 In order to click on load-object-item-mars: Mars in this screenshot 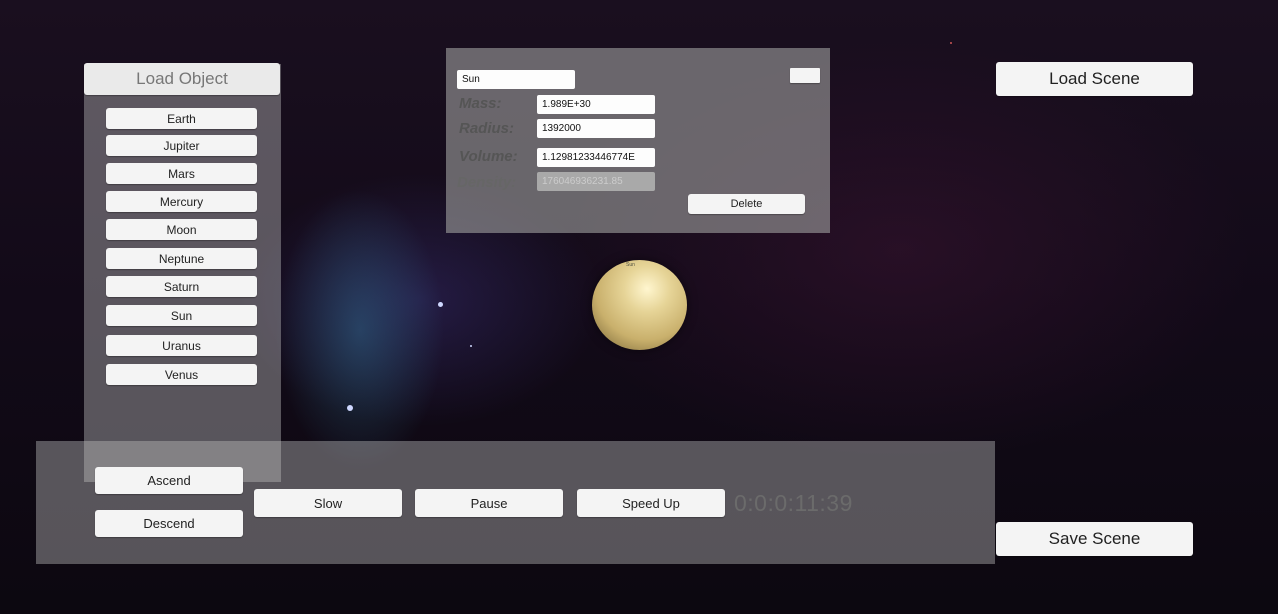, I will do `click(181, 173)`.